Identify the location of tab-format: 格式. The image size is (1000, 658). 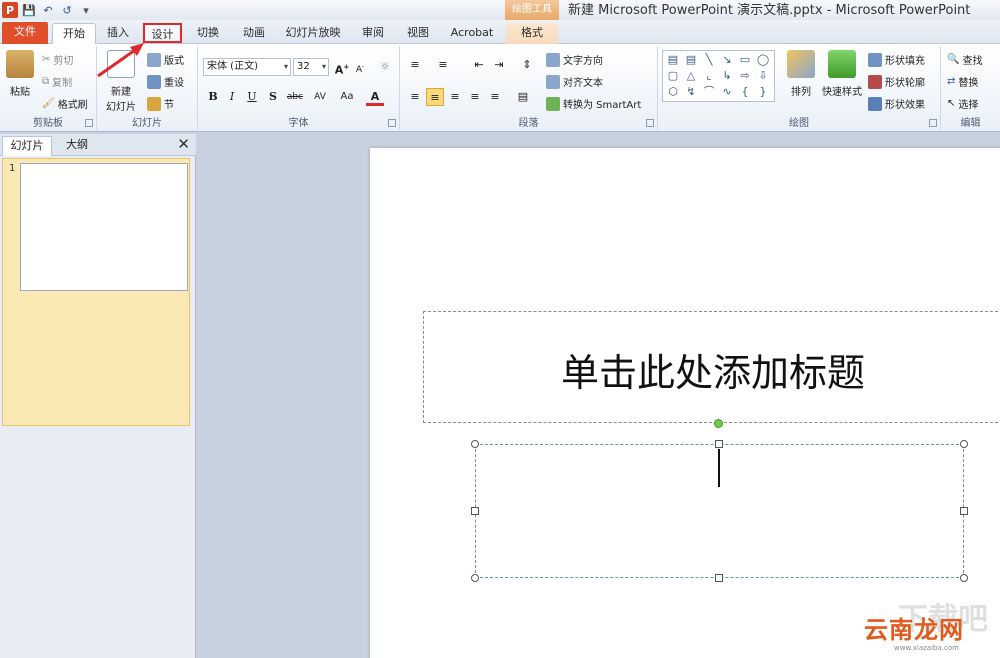
(532, 33).